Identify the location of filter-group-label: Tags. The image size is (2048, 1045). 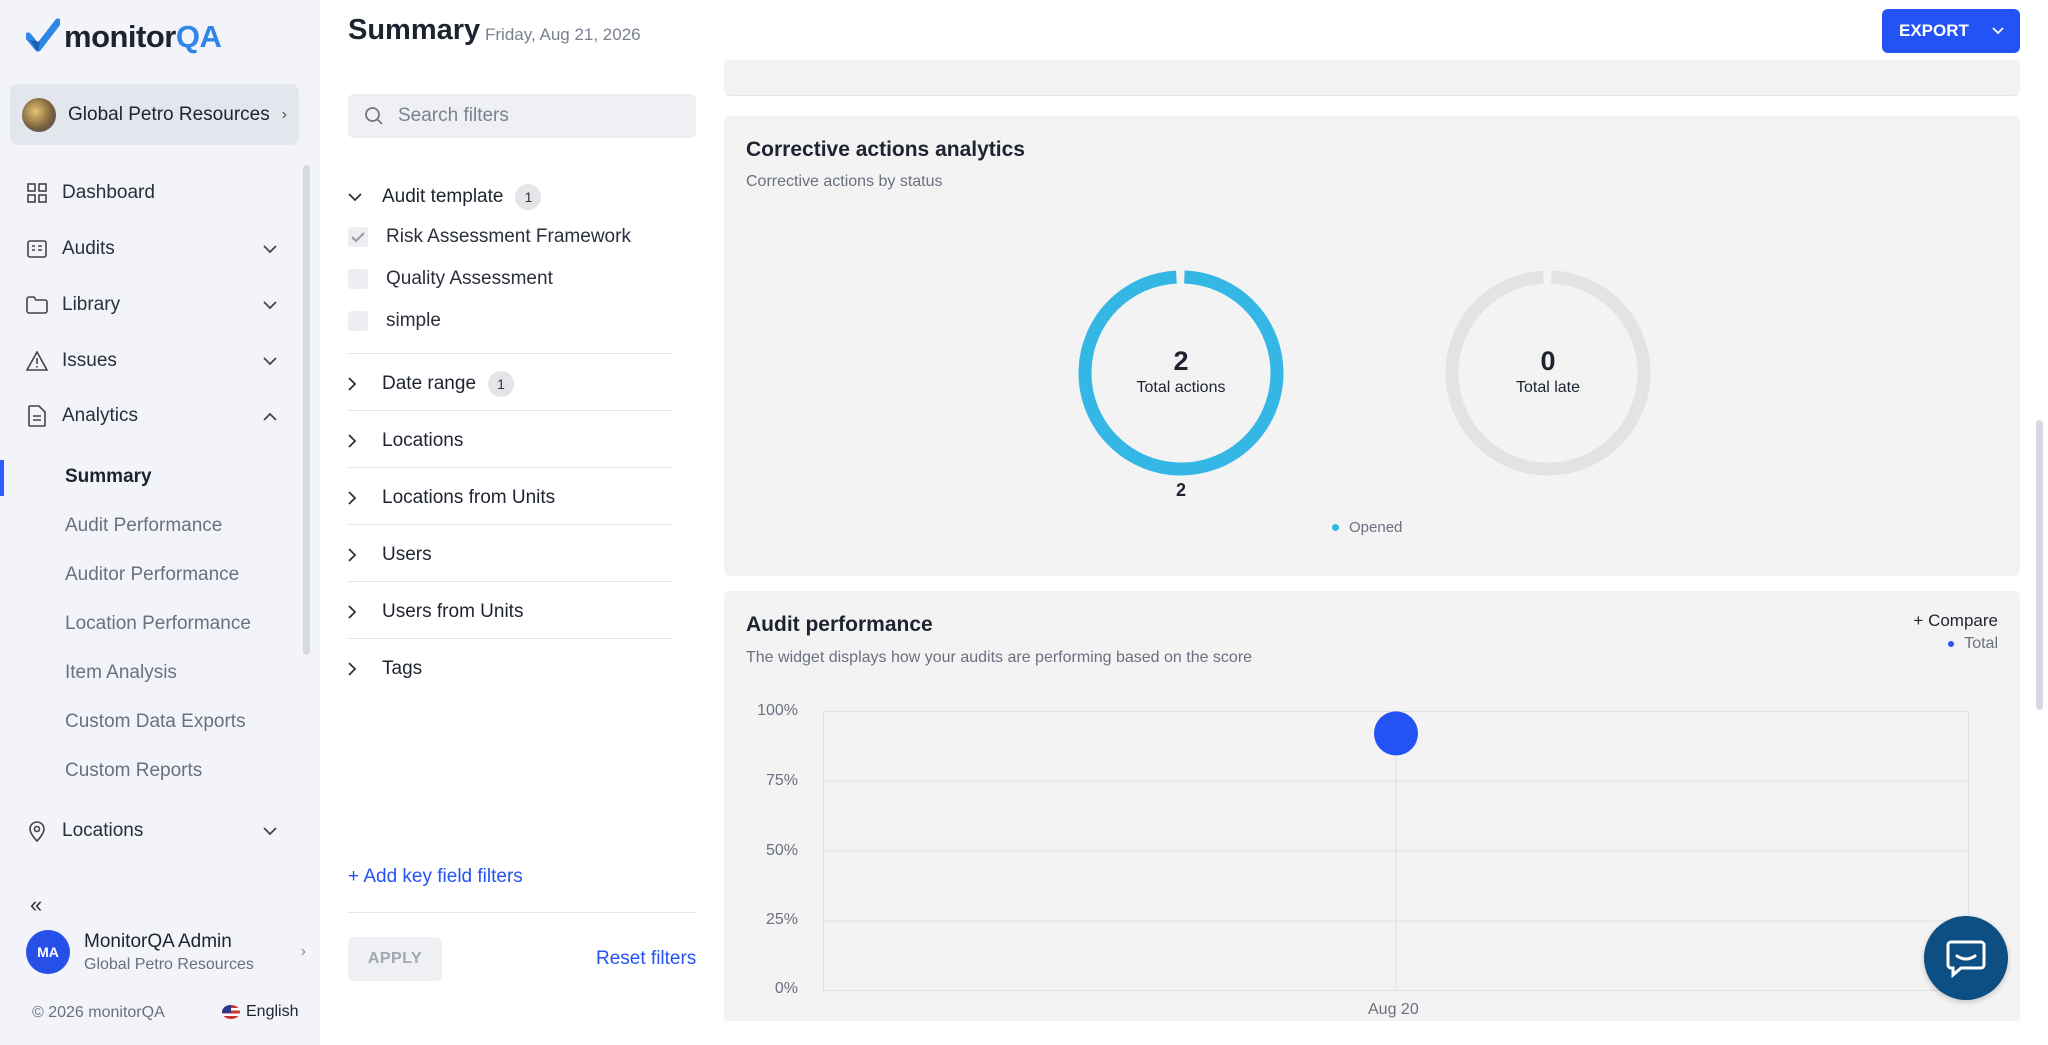
(402, 668).